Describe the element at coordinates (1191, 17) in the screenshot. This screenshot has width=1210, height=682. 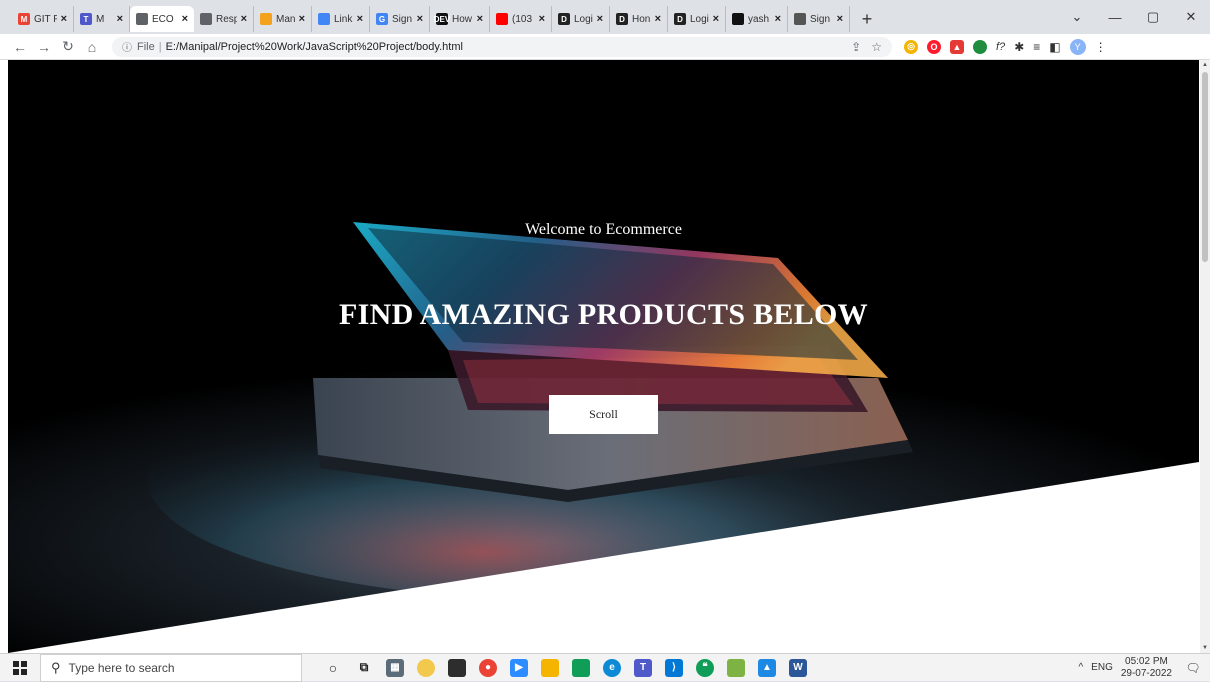
I see `close-window-button: ✕` at that location.